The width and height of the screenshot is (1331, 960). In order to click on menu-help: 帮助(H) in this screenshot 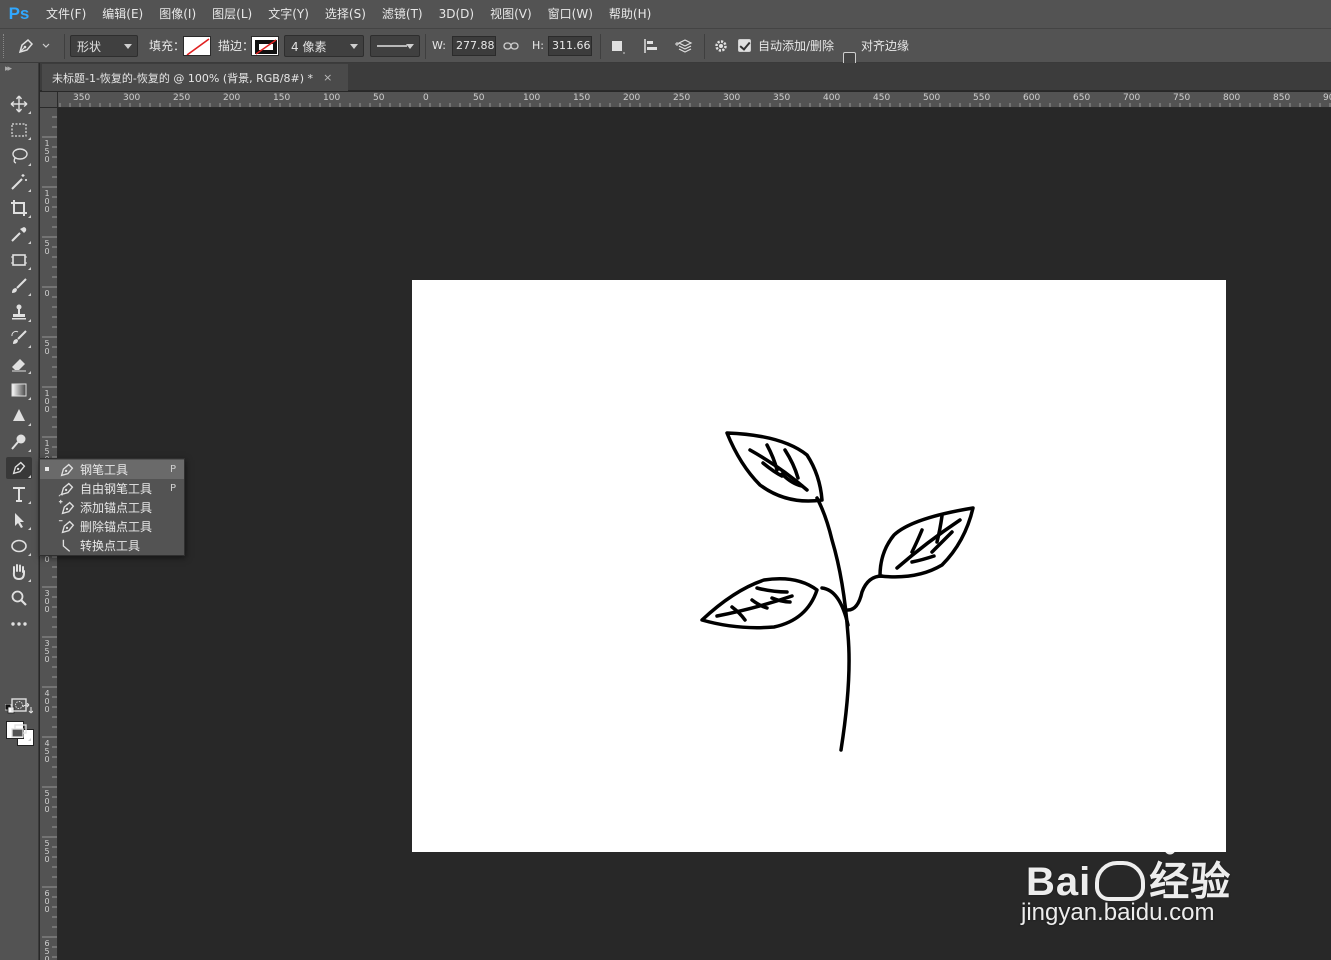, I will do `click(630, 14)`.